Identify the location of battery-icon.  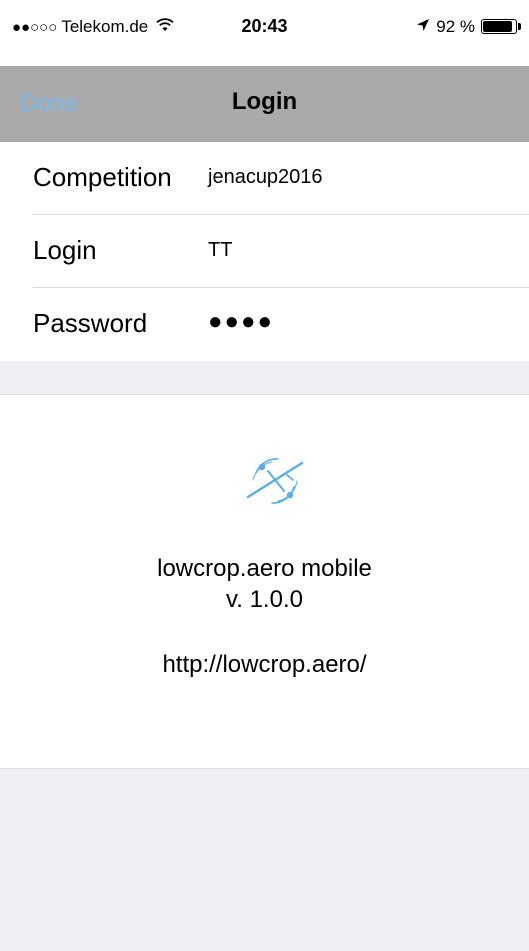
(501, 27).